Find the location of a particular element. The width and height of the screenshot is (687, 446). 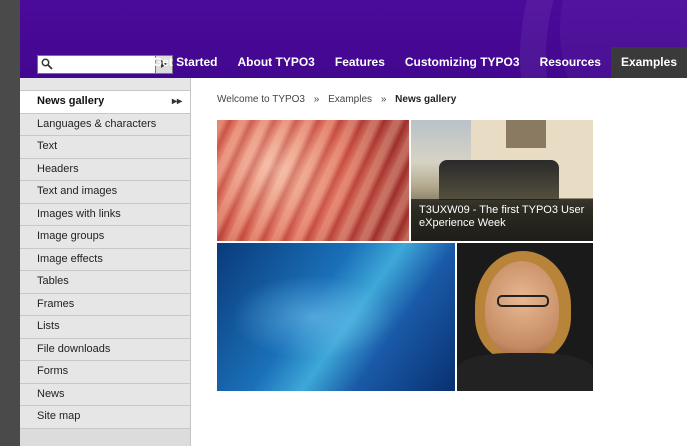

sidebar-item-label: Site map is located at coordinates (59, 416).